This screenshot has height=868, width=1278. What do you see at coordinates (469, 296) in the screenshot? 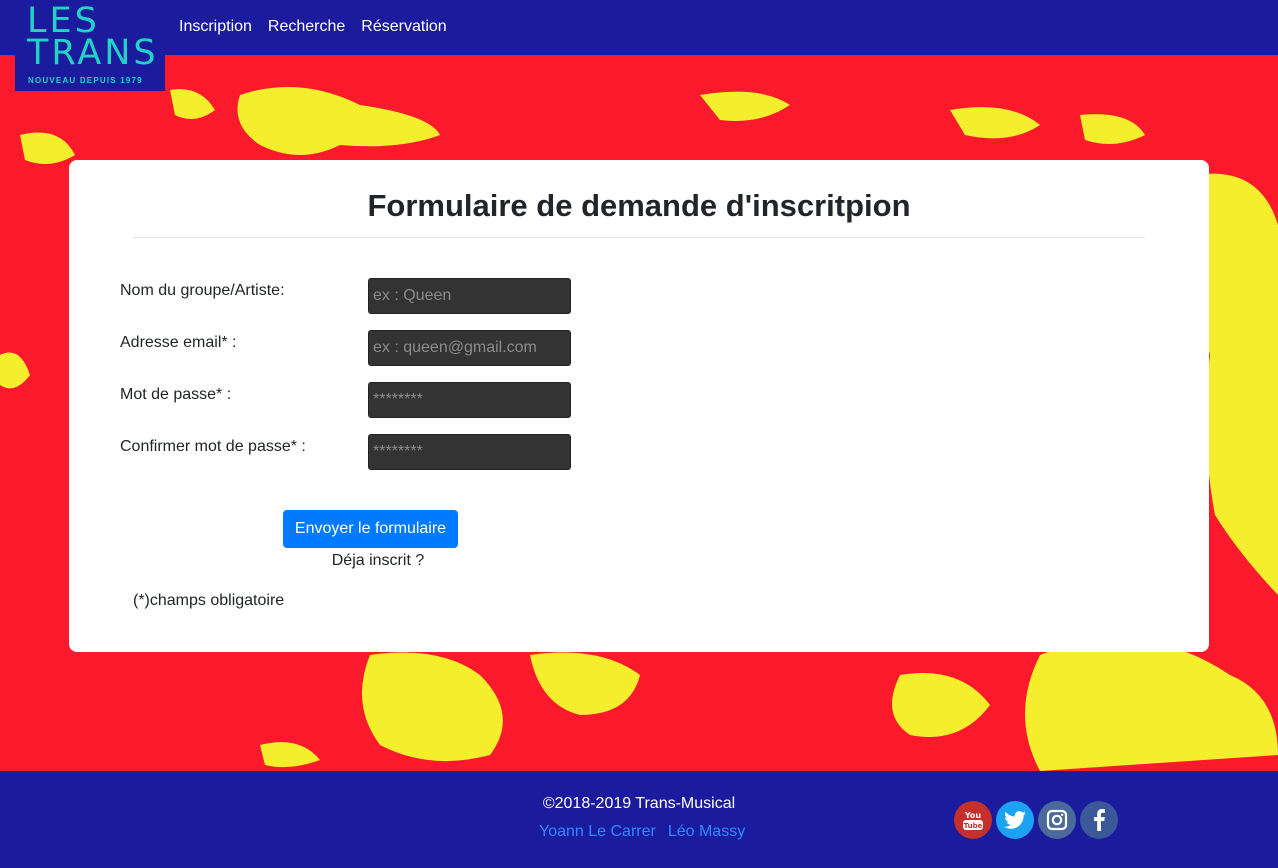
I see `artist-name-input` at bounding box center [469, 296].